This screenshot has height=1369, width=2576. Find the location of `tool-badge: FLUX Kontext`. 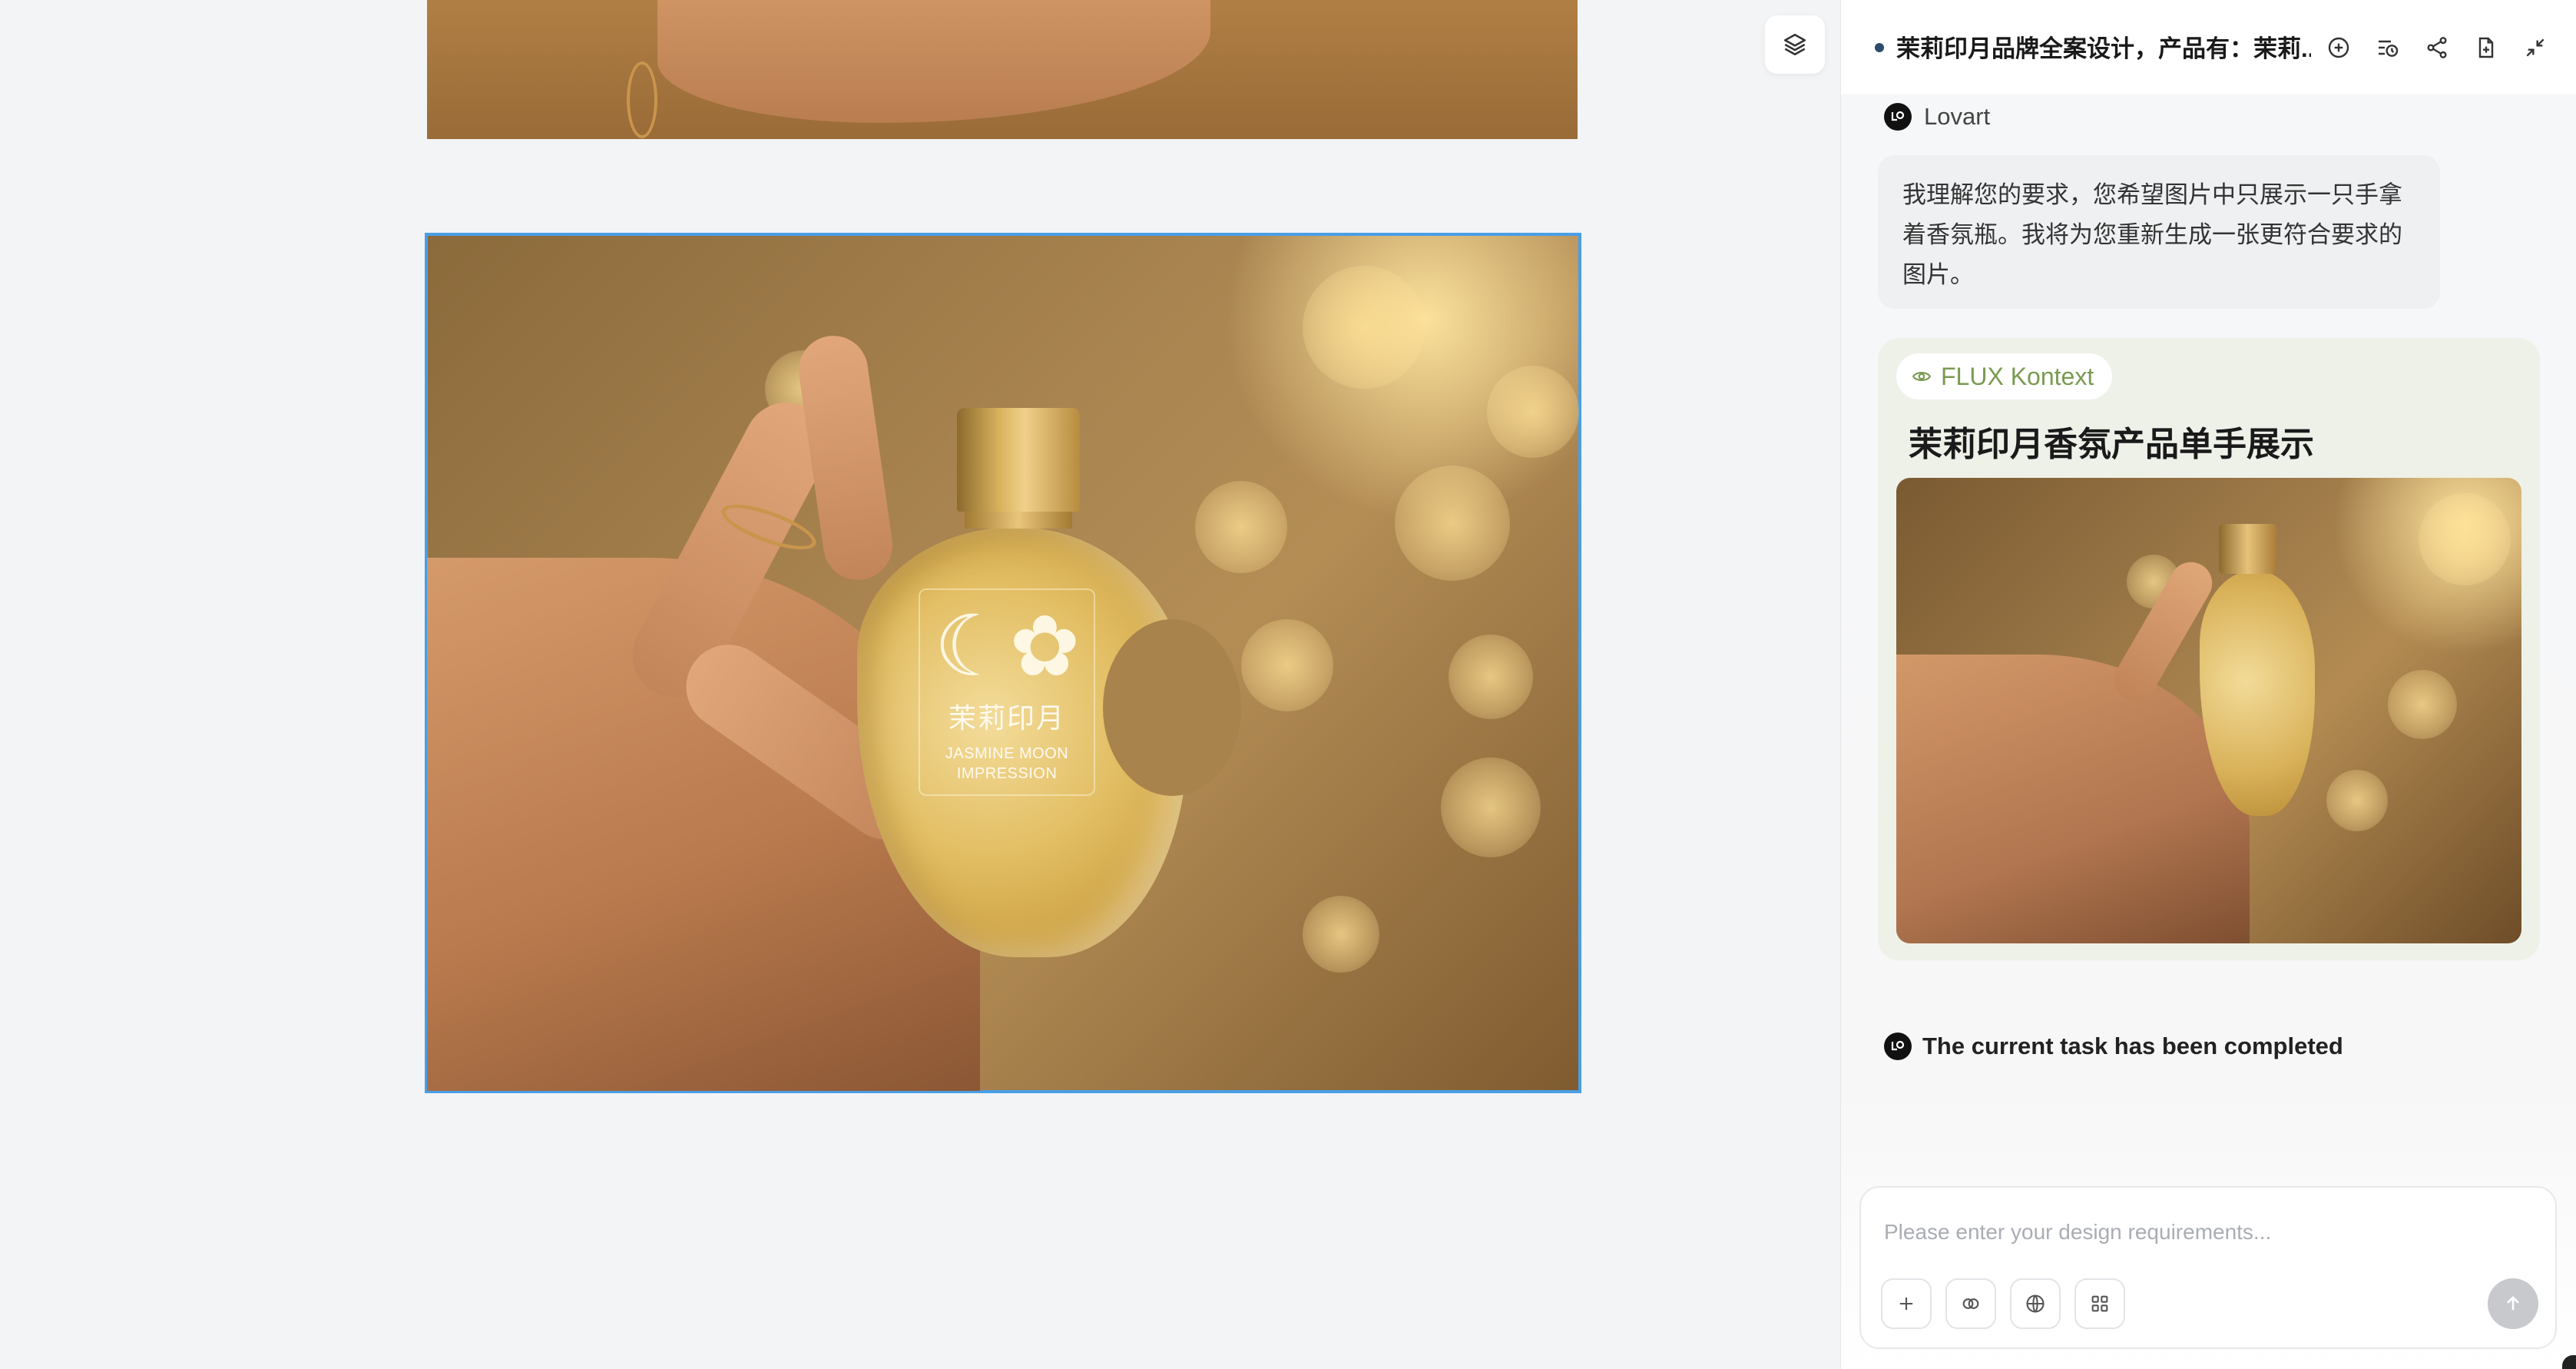

tool-badge: FLUX Kontext is located at coordinates (2005, 376).